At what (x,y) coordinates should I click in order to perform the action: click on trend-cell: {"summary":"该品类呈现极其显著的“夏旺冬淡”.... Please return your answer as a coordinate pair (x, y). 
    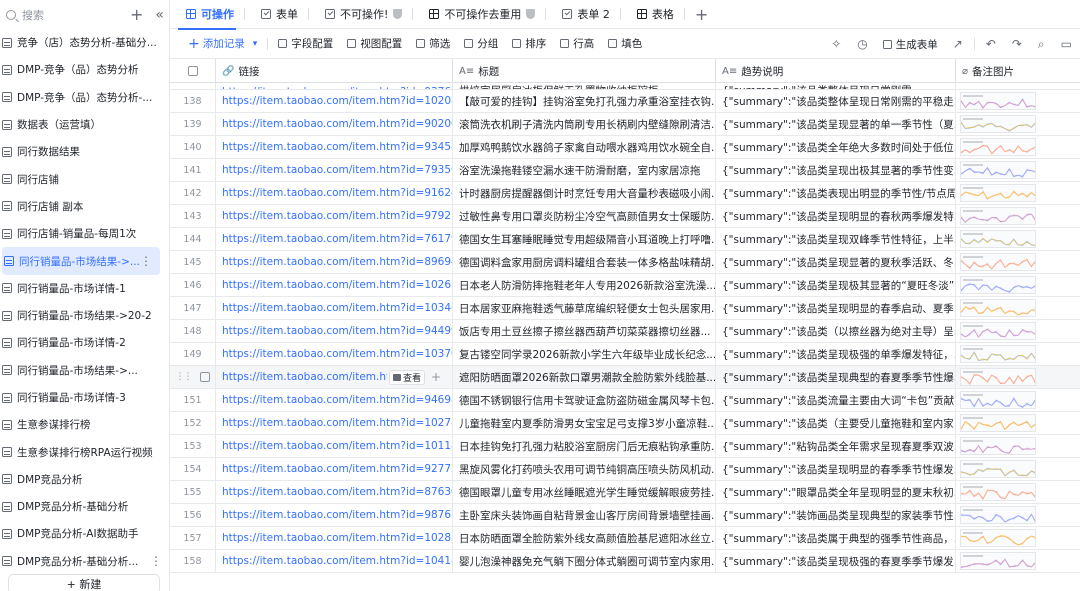
    Looking at the image, I should click on (836, 285).